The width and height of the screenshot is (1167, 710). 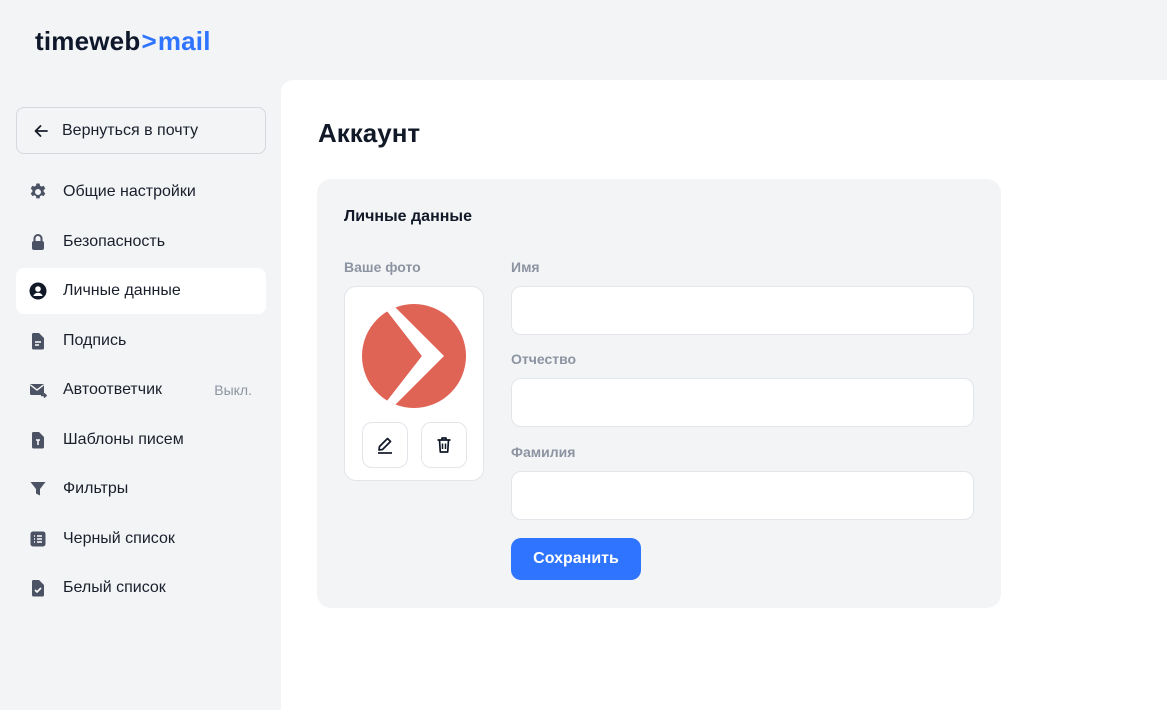 I want to click on check-document-icon, so click(x=37, y=588).